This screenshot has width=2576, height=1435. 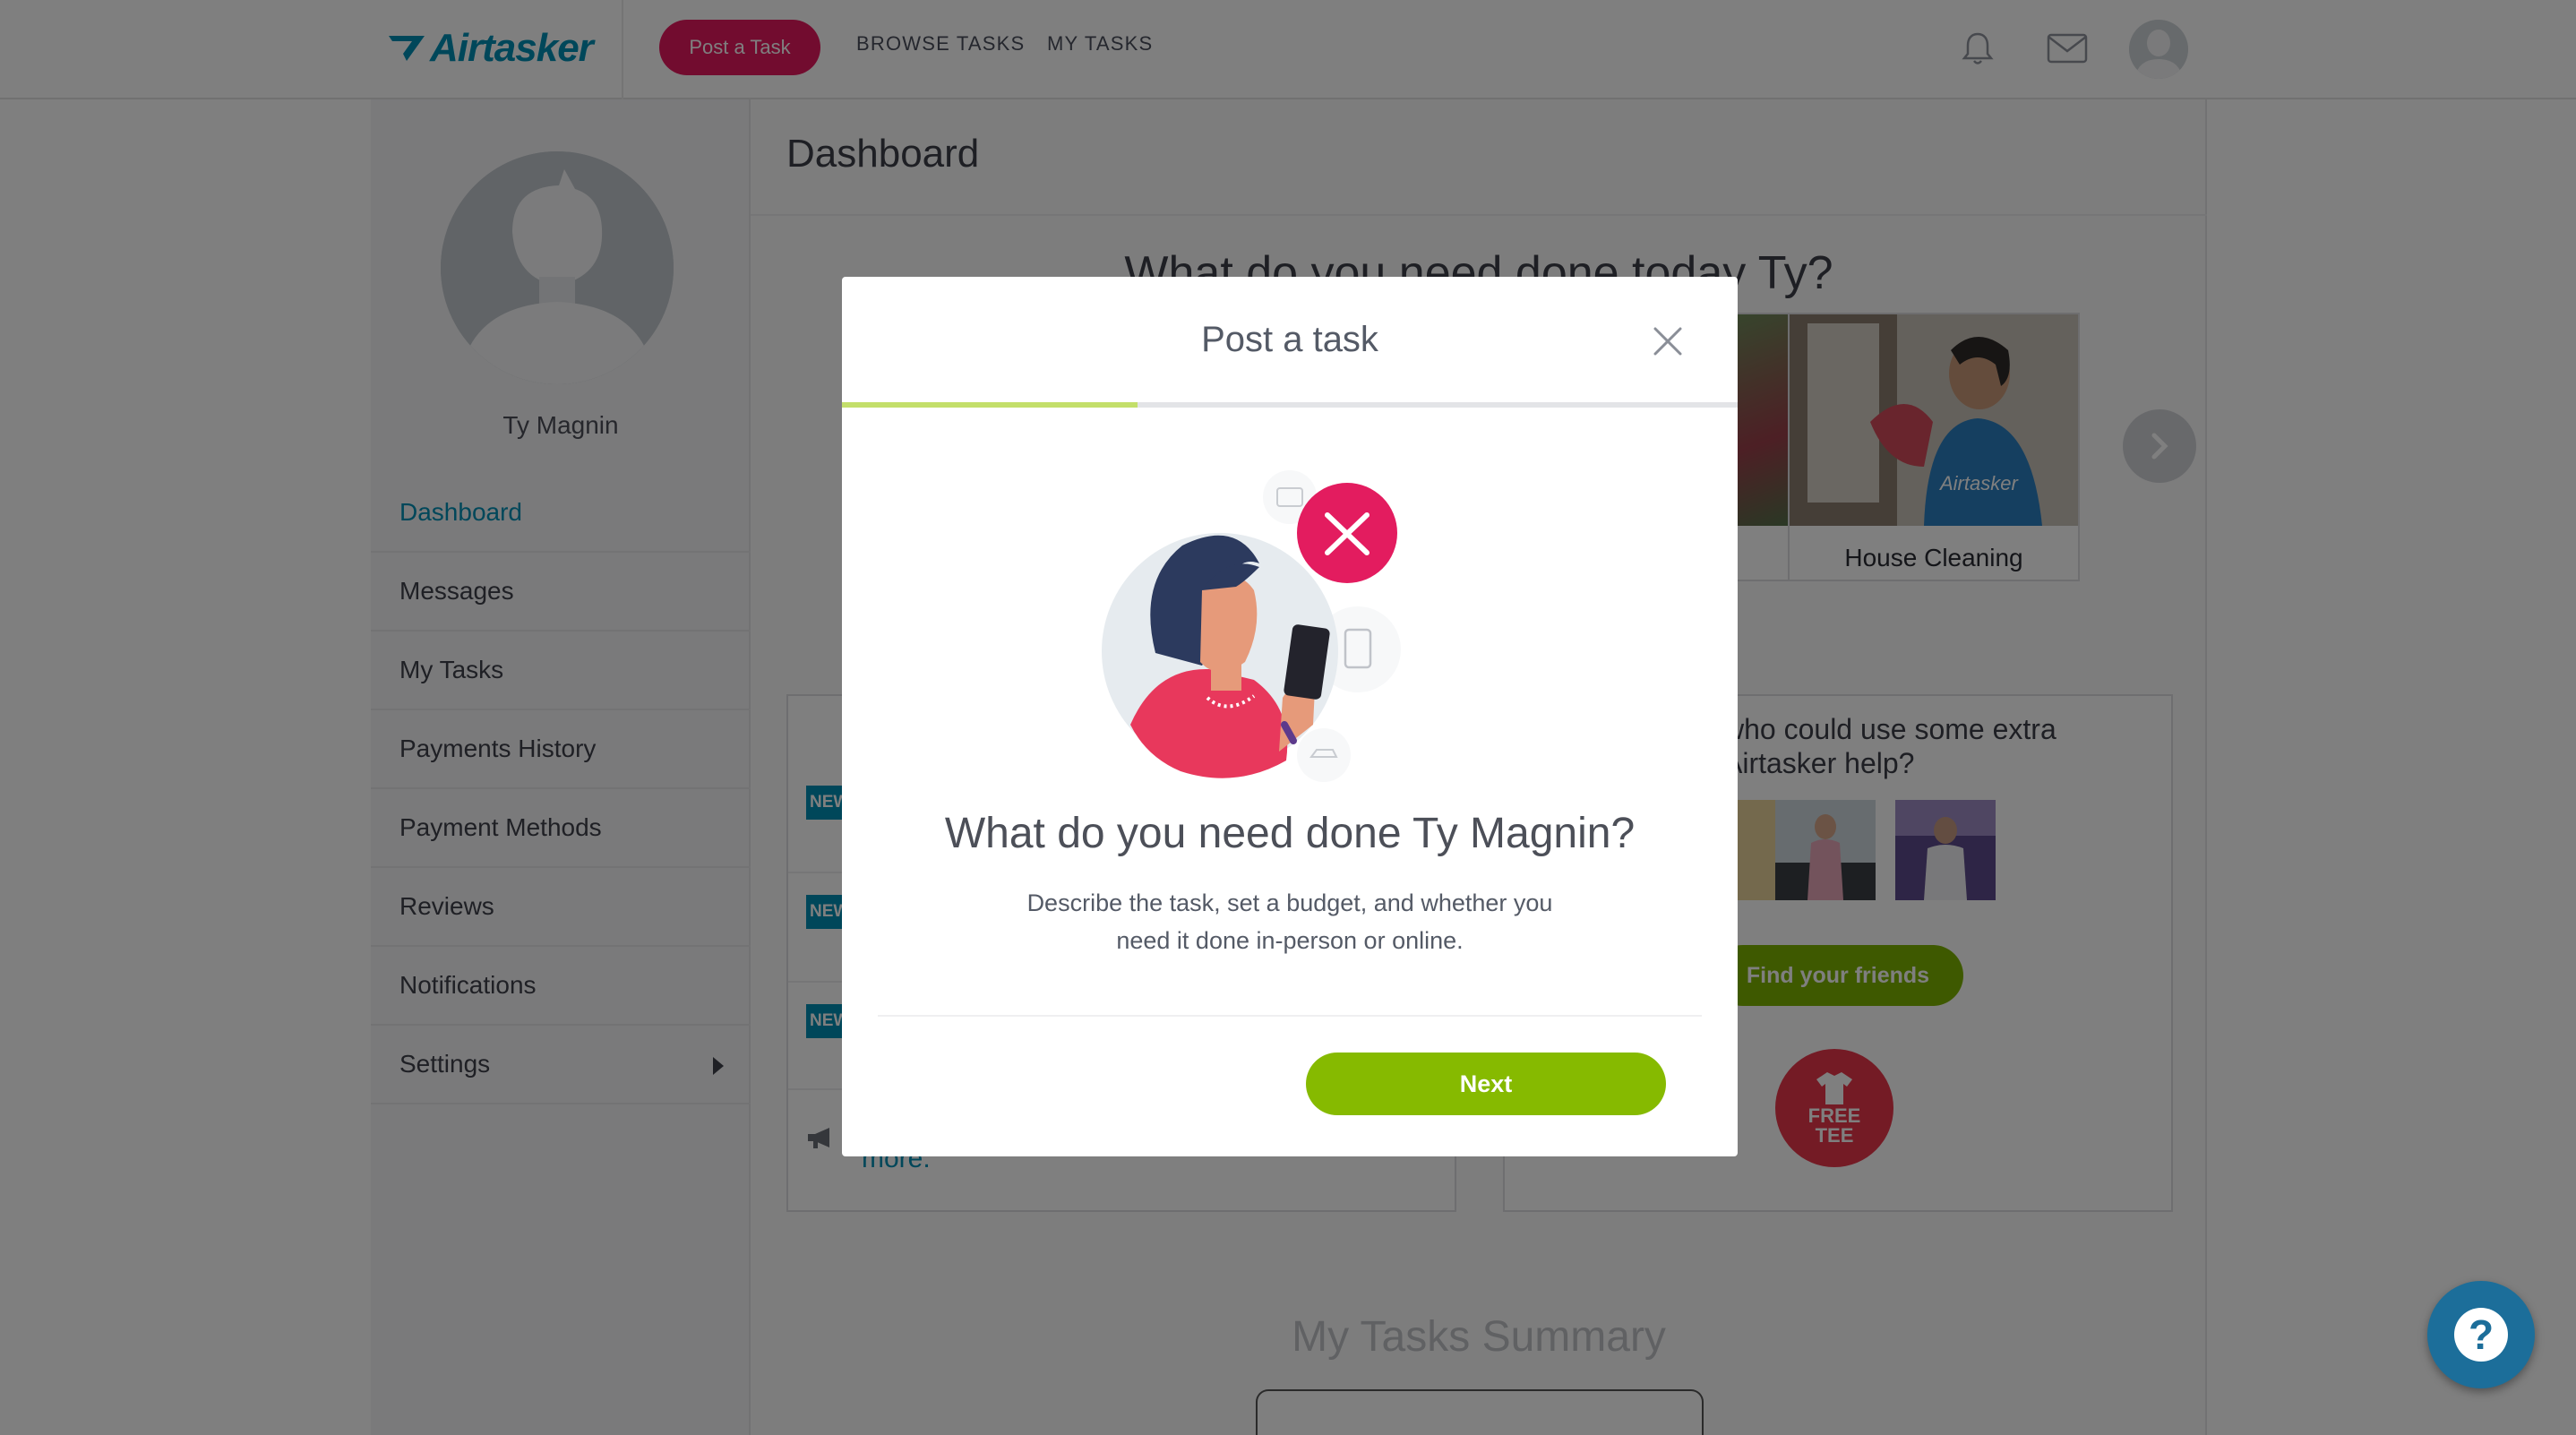 I want to click on close-icon, so click(x=1667, y=341).